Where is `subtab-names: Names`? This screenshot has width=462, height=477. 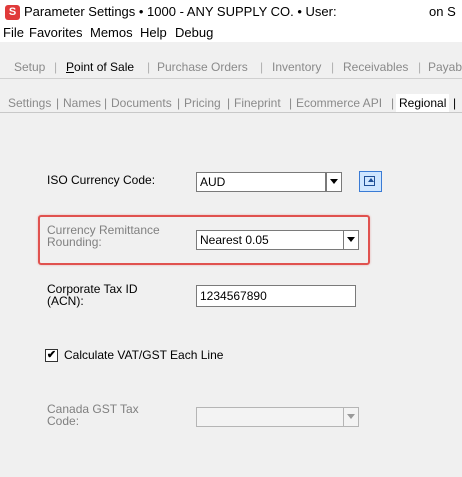
subtab-names: Names is located at coordinates (82, 103).